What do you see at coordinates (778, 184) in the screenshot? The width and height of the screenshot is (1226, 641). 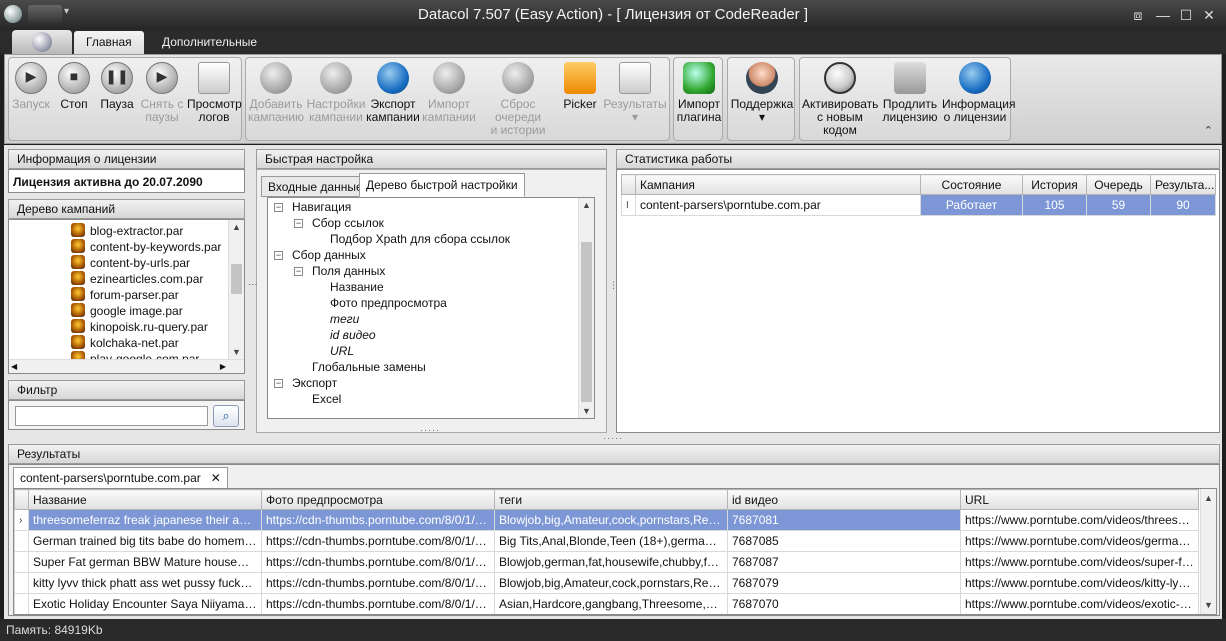 I see `col-campaign: Кампания` at bounding box center [778, 184].